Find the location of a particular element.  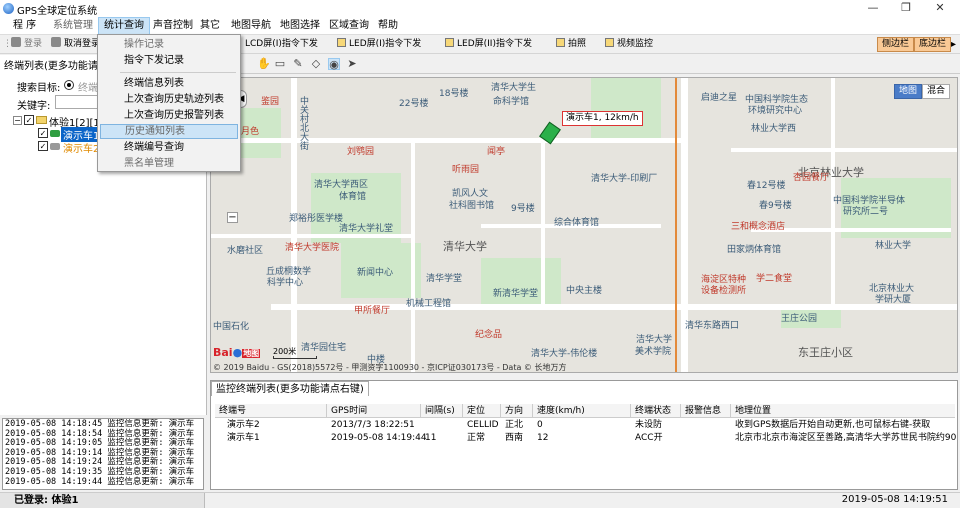

dropdown-item-7: 终端编号查询 is located at coordinates (169, 147).